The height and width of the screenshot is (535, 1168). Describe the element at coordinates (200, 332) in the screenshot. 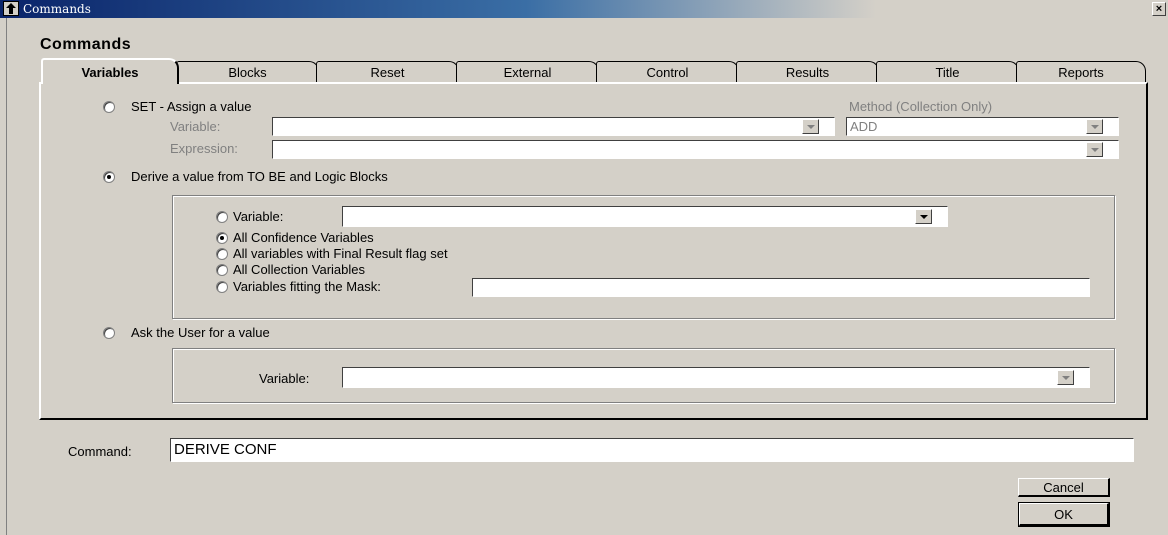

I see `ask-radio-label: Ask the User for a value` at that location.